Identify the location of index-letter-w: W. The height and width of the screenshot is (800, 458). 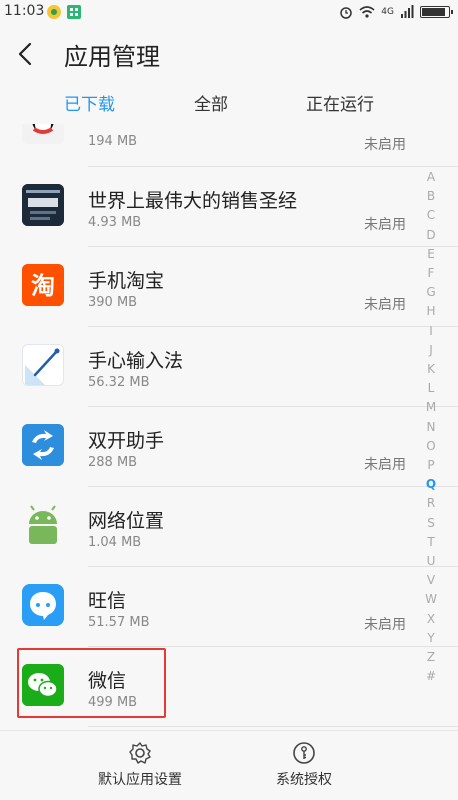
(431, 599).